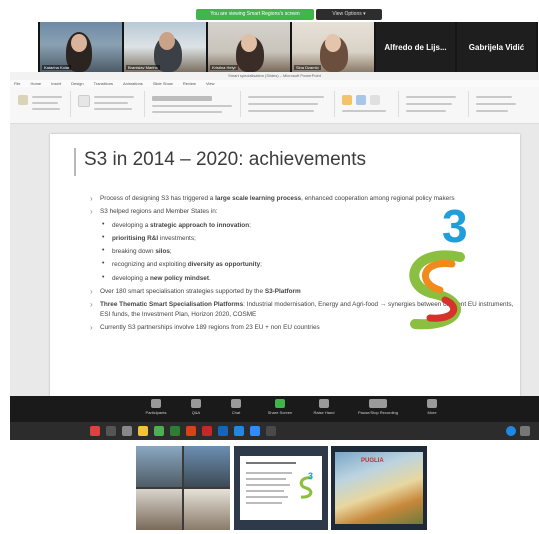  I want to click on ribbon-group-slides, so click(109, 104).